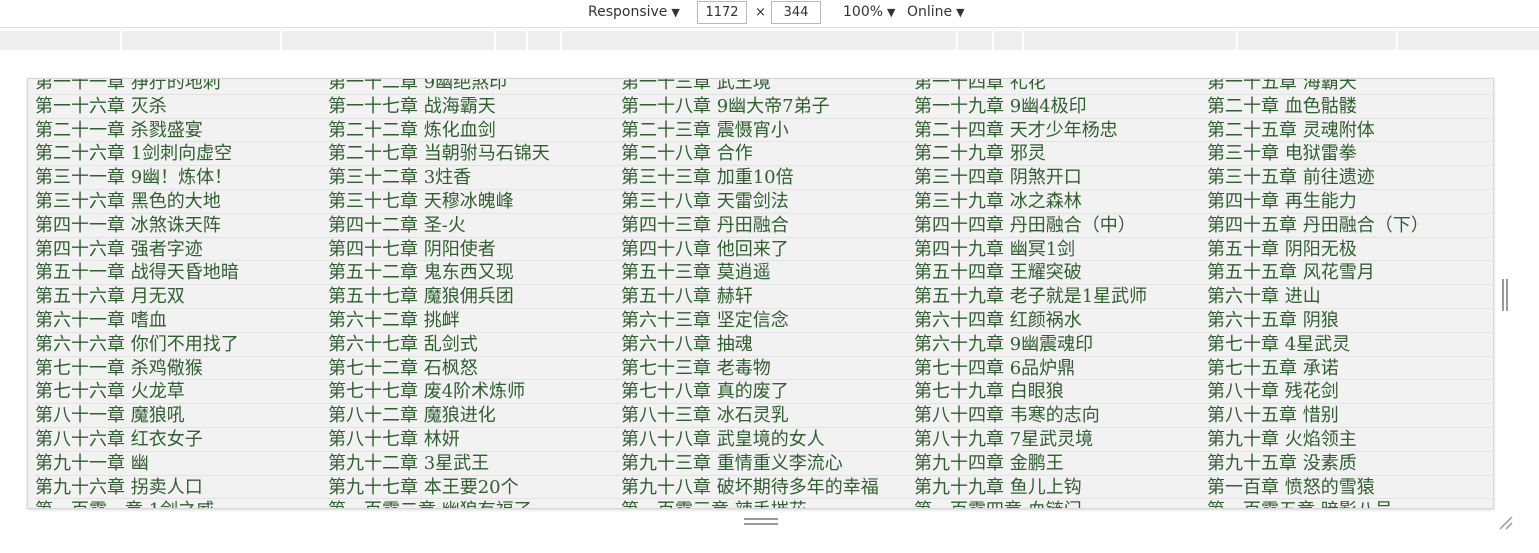  I want to click on chapter-link: 第一十一章 狰狞的地刺, so click(181, 87).